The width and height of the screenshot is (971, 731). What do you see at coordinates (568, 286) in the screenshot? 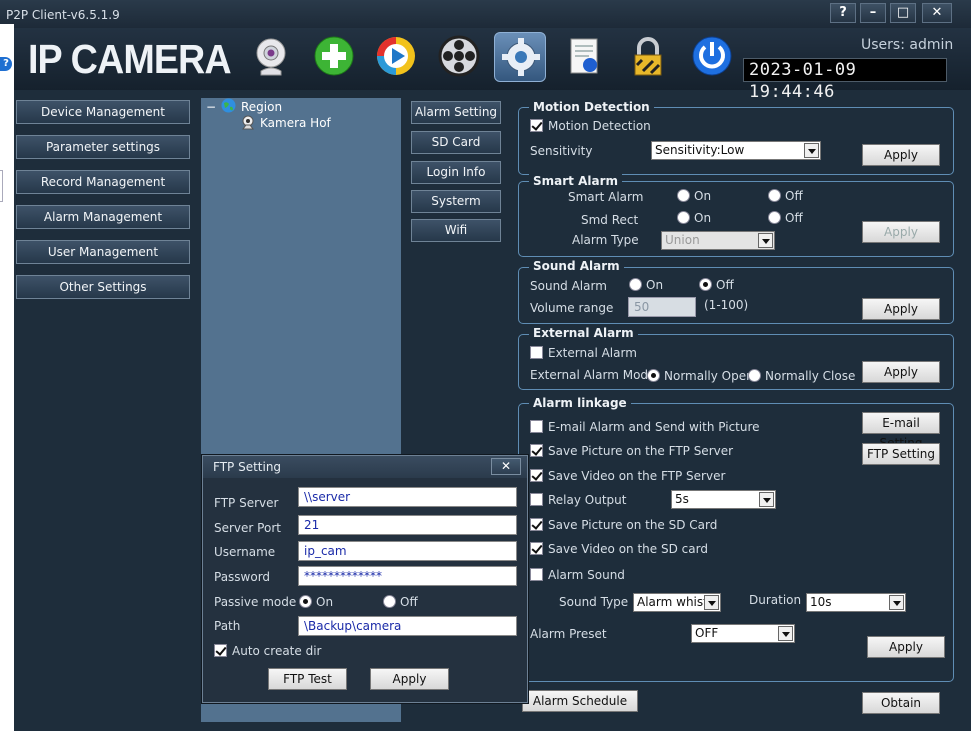
I see `sound-alarm-label: Sound Alarm` at bounding box center [568, 286].